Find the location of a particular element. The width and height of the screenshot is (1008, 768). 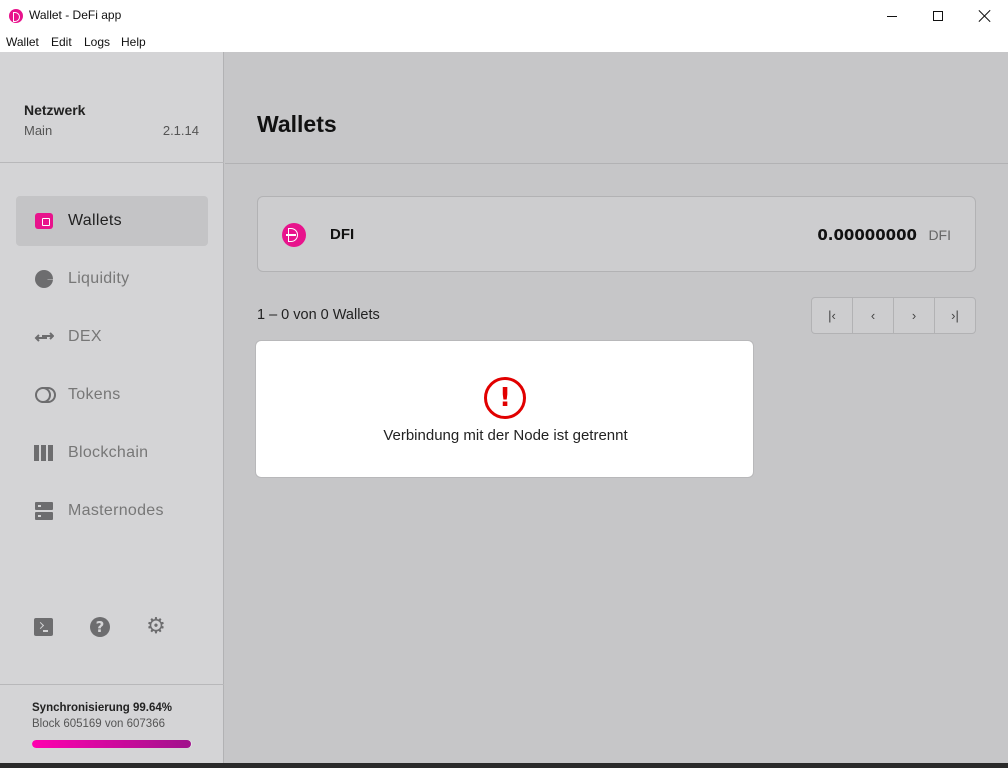

sidebar-item-label: Wallets is located at coordinates (95, 220).